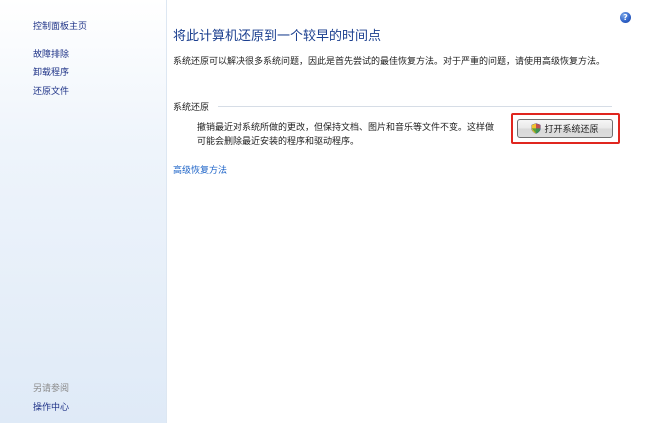 The width and height of the screenshot is (650, 423). I want to click on open-system-restore-label: 打开系统还原, so click(571, 130).